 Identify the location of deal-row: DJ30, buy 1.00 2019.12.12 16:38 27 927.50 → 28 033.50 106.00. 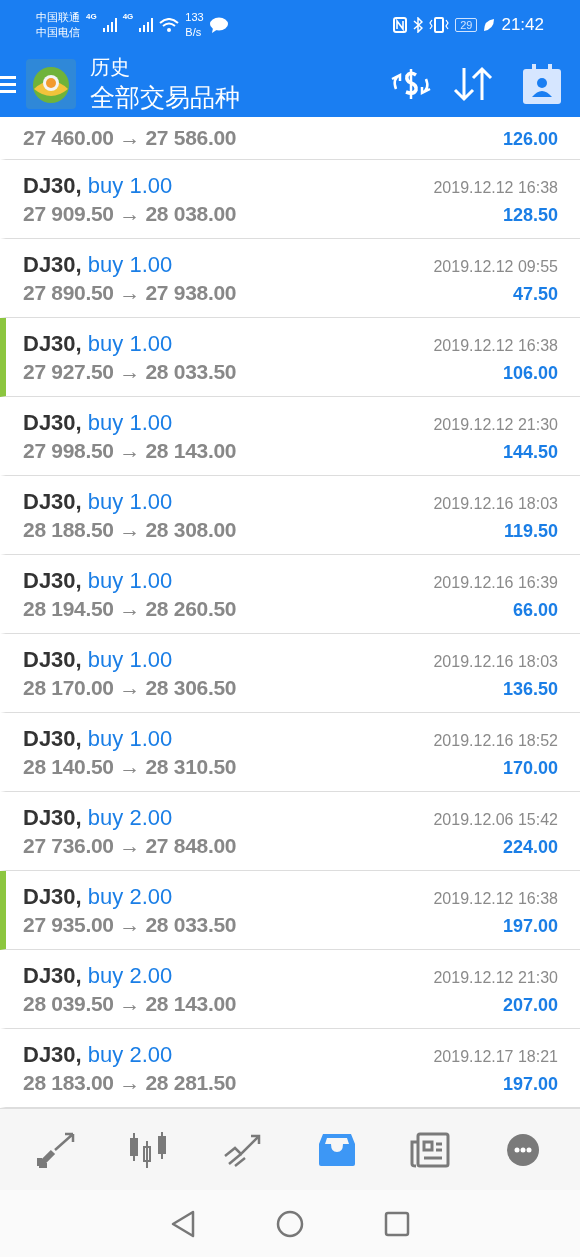
(290, 357).